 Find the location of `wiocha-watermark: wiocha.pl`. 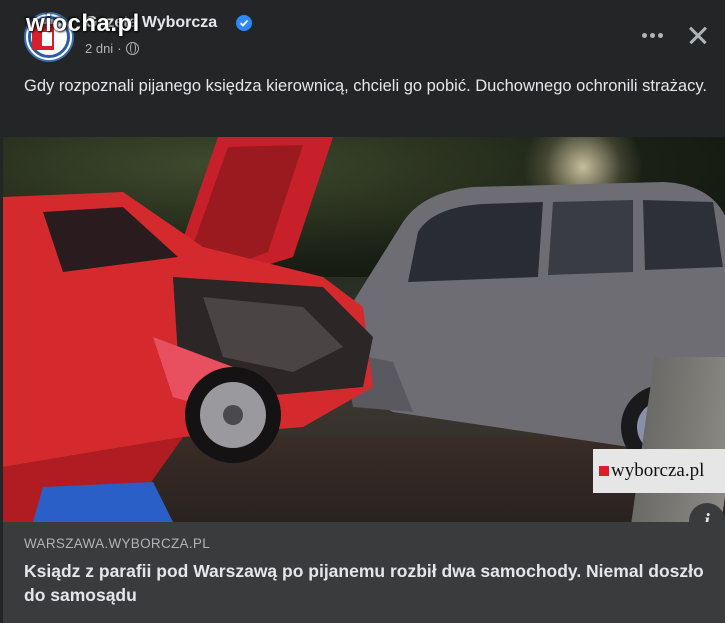

wiocha-watermark: wiocha.pl is located at coordinates (83, 23).